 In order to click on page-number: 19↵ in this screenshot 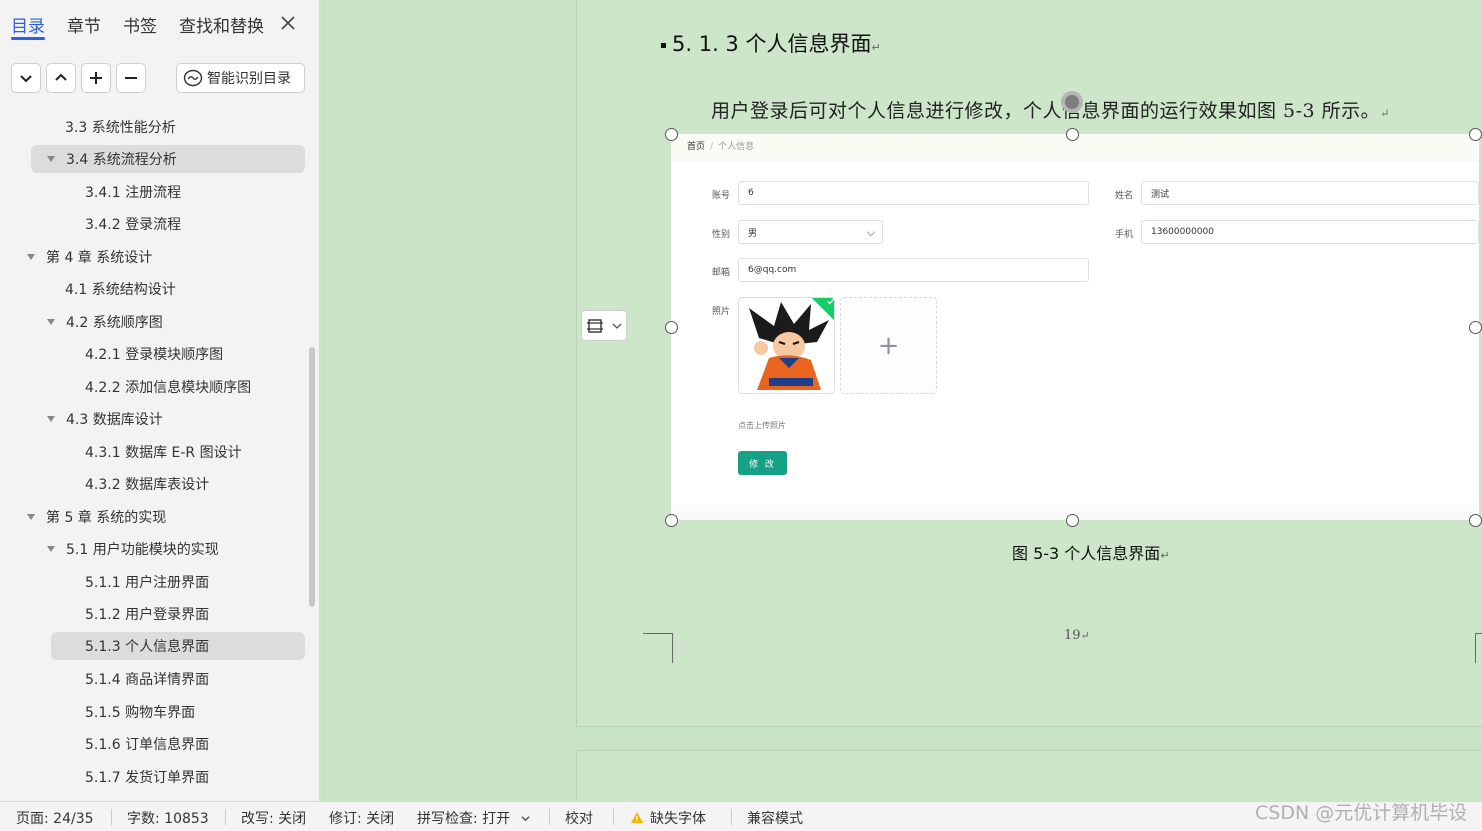, I will do `click(1077, 635)`.